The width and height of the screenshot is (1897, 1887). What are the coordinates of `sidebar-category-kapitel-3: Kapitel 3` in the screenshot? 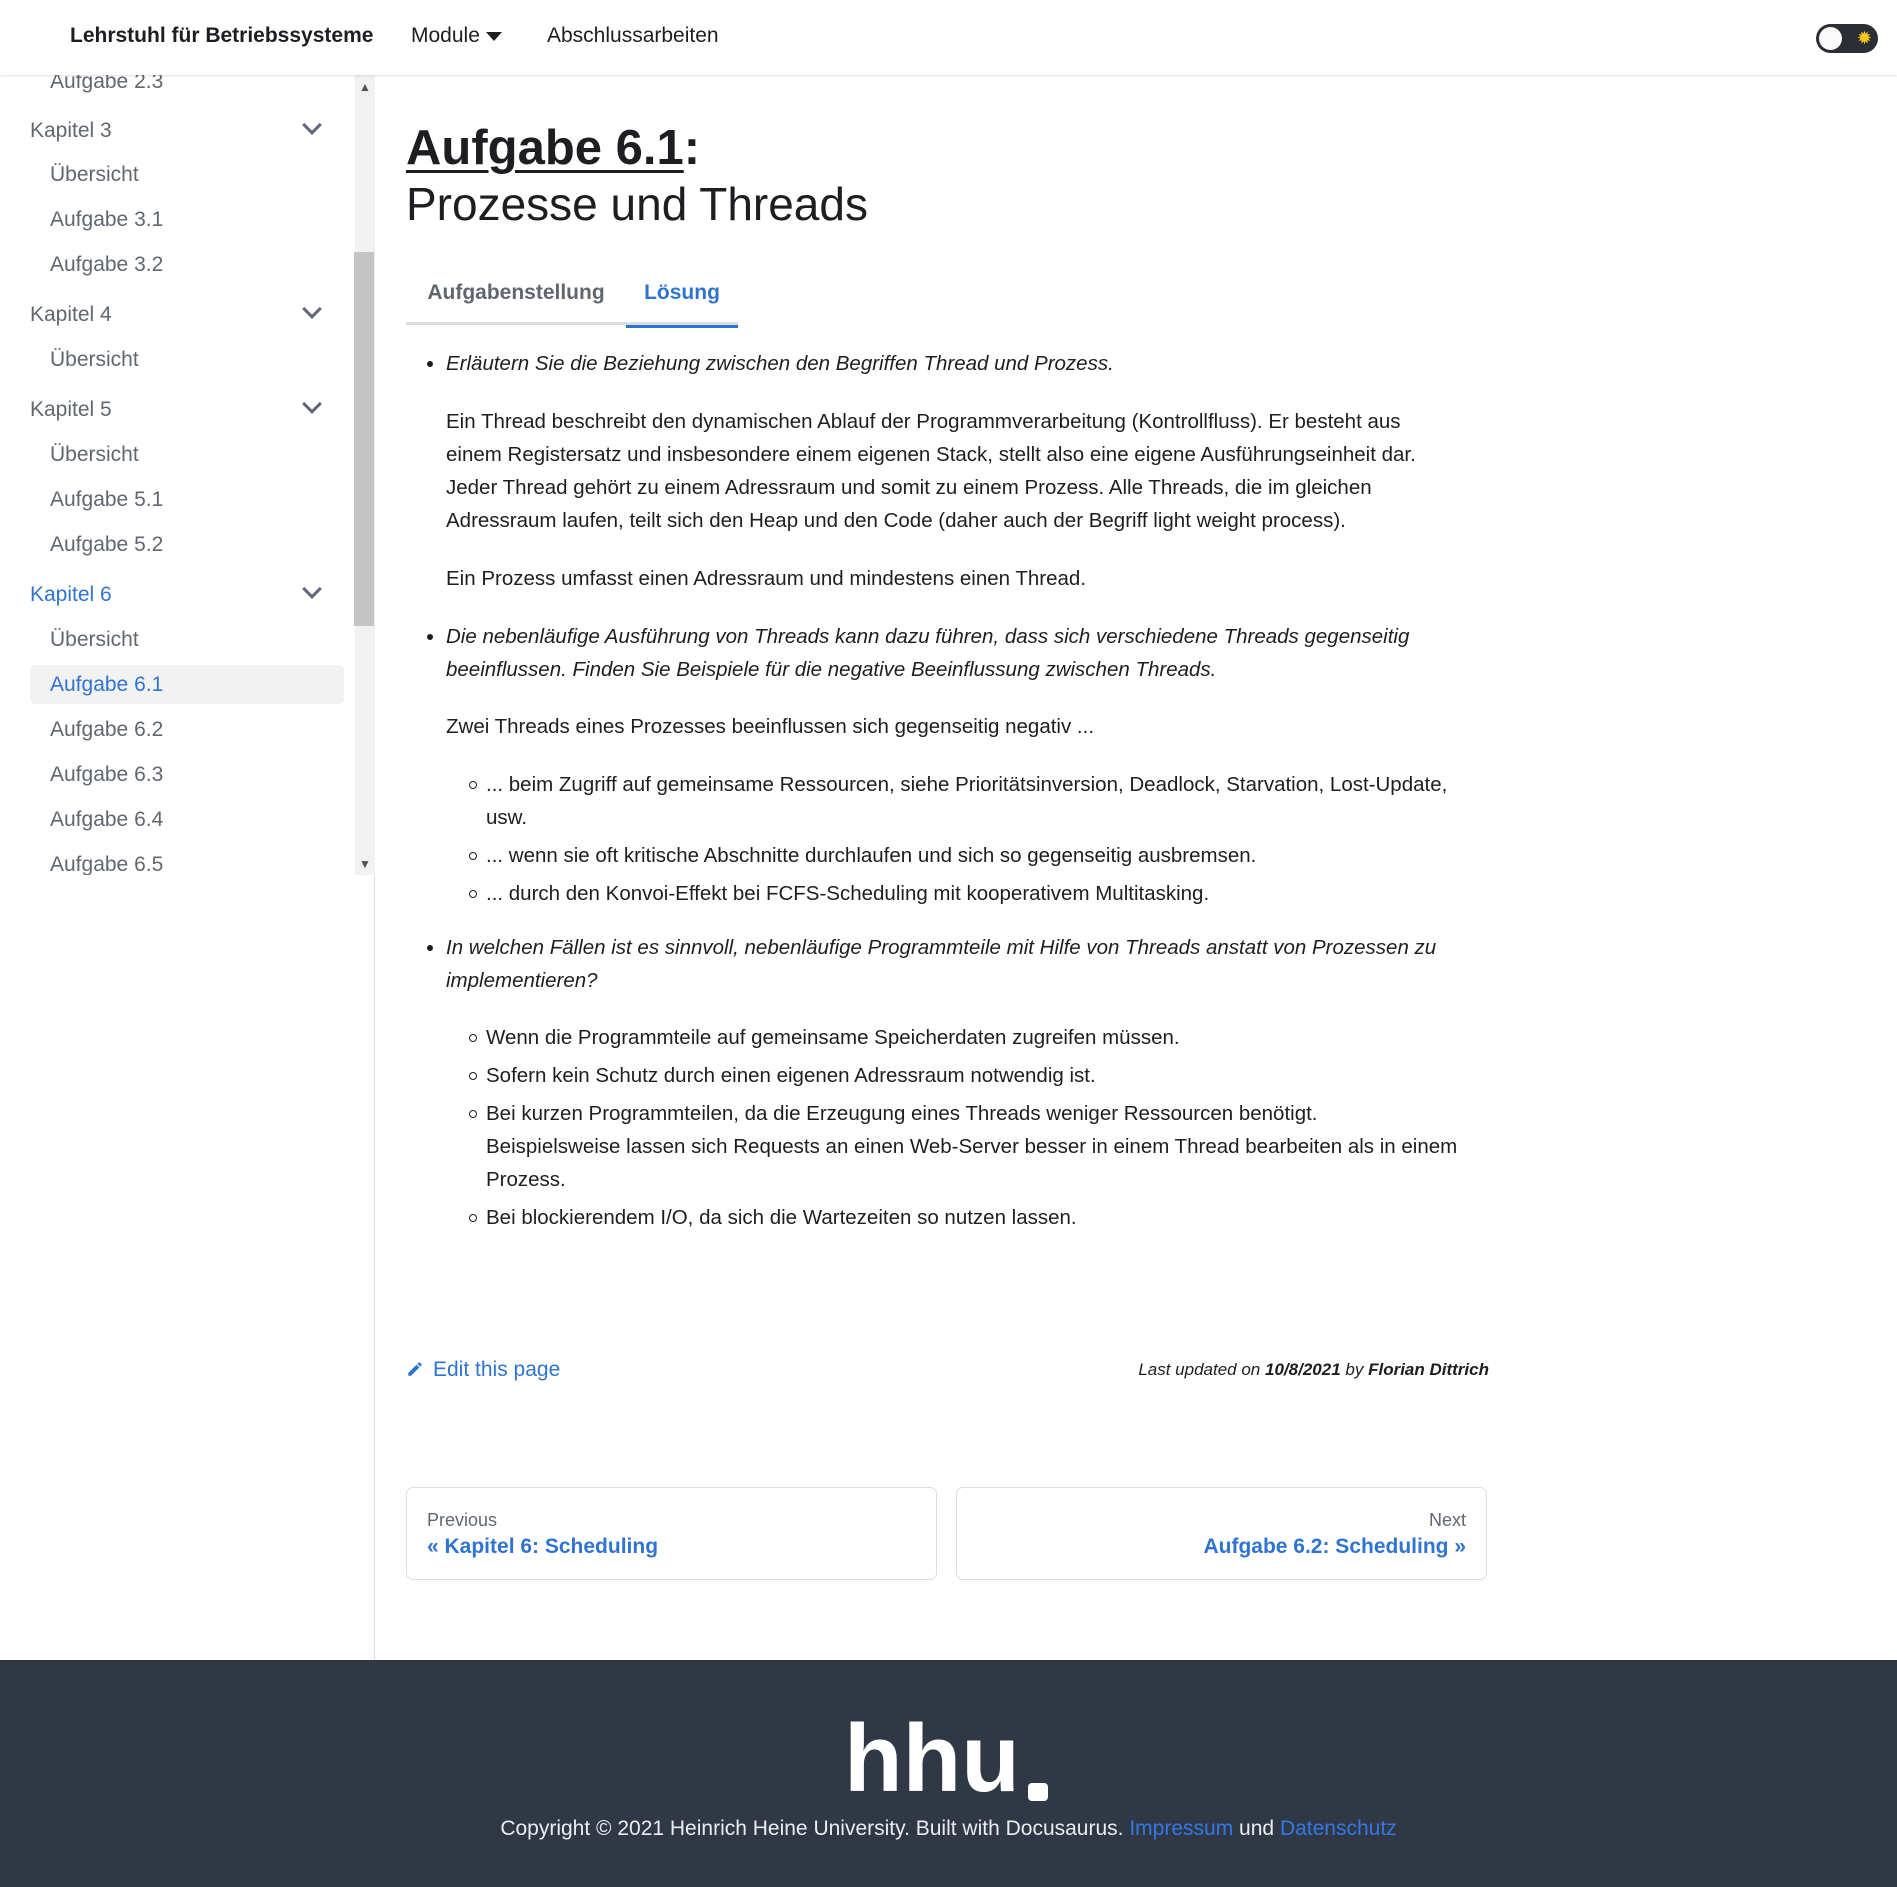 It's located at (187, 130).